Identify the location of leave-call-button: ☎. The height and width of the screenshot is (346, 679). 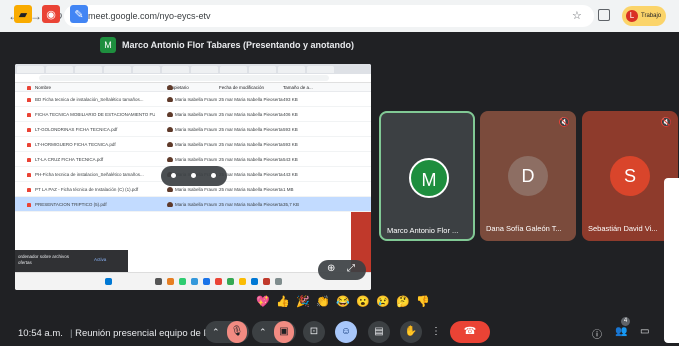
(470, 332).